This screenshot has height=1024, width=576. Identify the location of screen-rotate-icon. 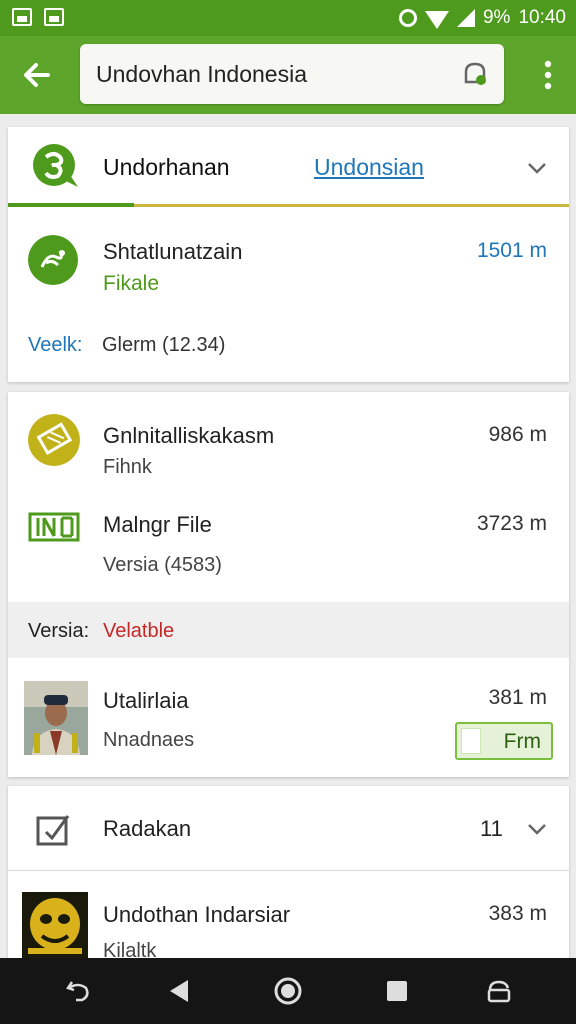
(499, 991).